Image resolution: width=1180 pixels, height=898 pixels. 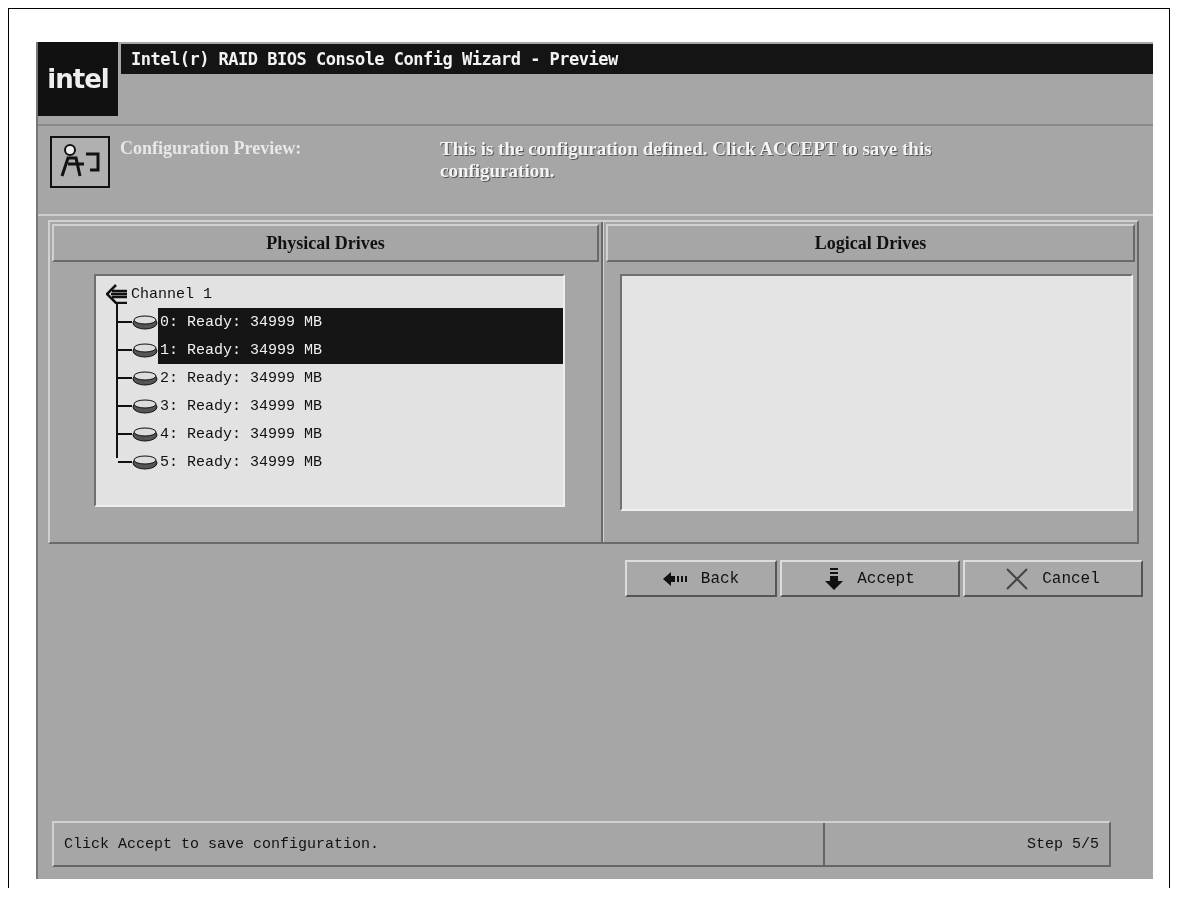 What do you see at coordinates (701, 578) in the screenshot?
I see `back-button: Back` at bounding box center [701, 578].